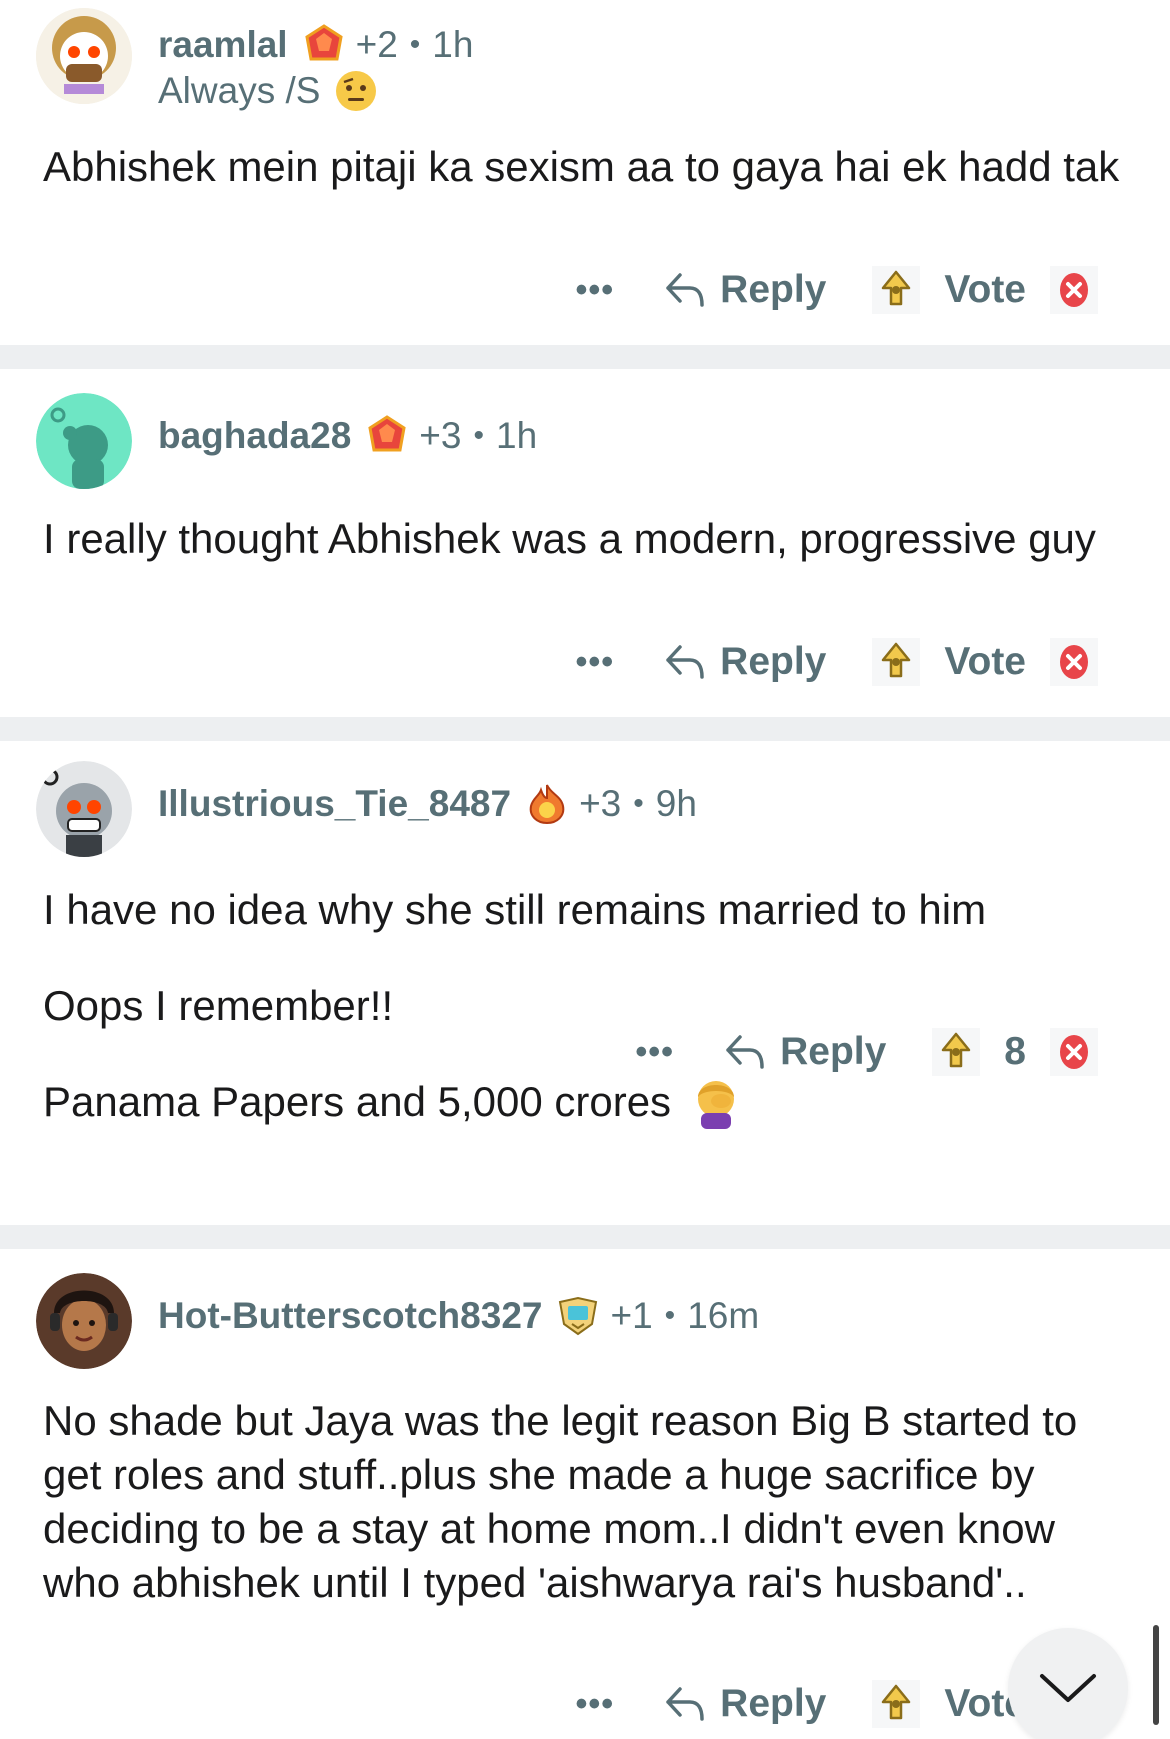 This screenshot has height=1739, width=1170. Describe the element at coordinates (716, 1102) in the screenshot. I see `facepalm-emoji` at that location.